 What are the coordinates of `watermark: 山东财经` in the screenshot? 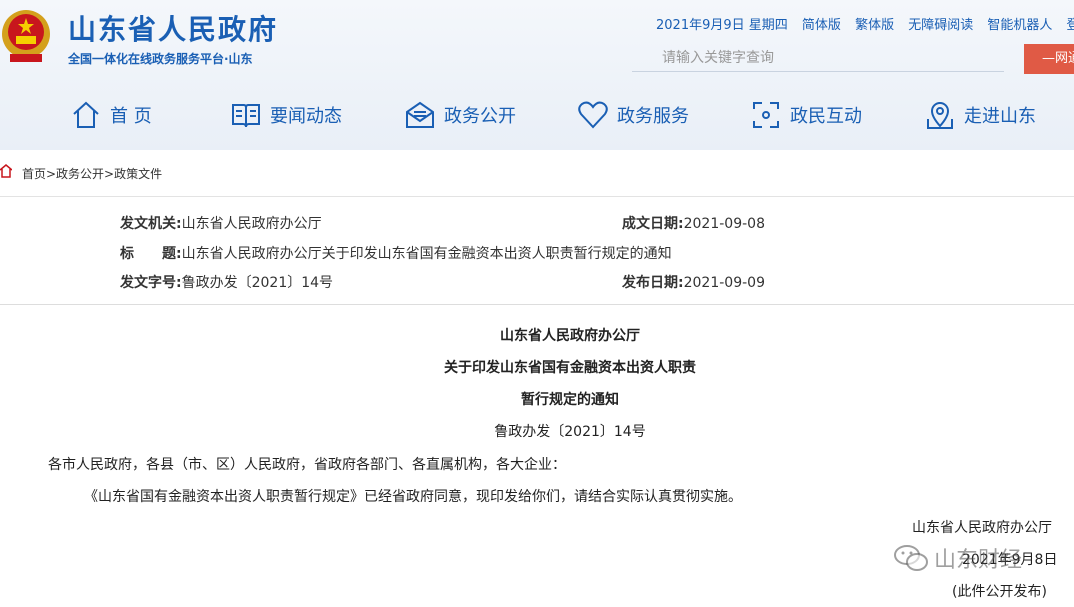 It's located at (958, 558).